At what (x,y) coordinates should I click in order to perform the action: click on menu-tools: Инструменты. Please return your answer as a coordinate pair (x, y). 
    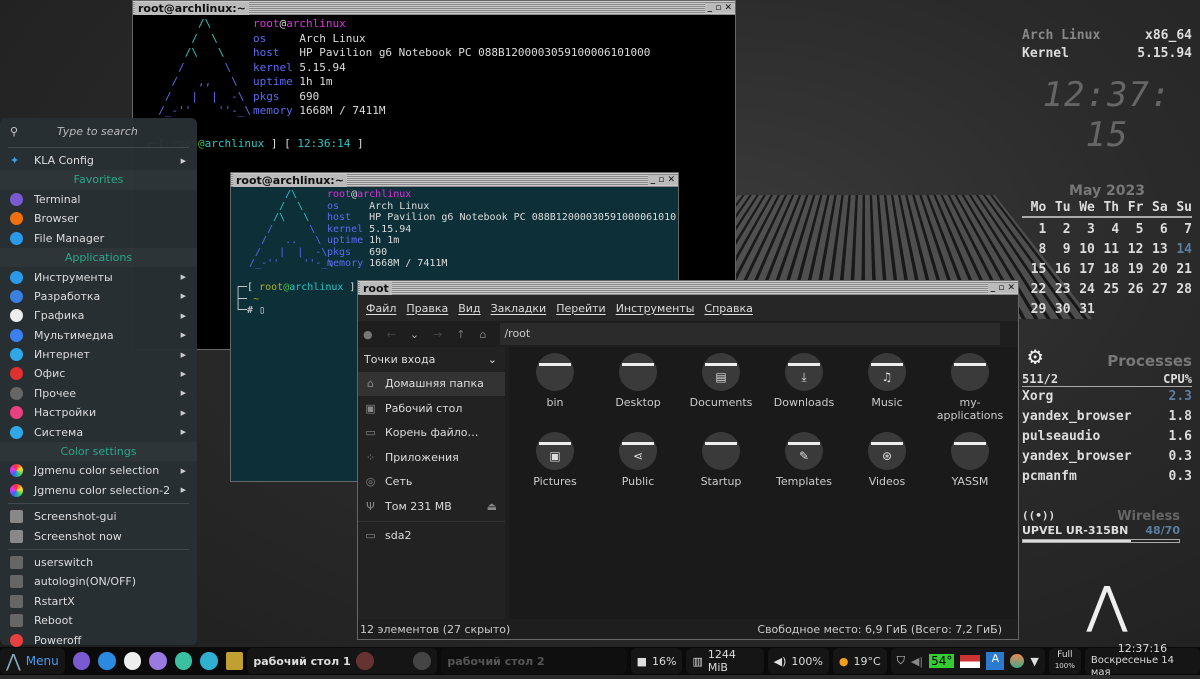
    Looking at the image, I should click on (655, 308).